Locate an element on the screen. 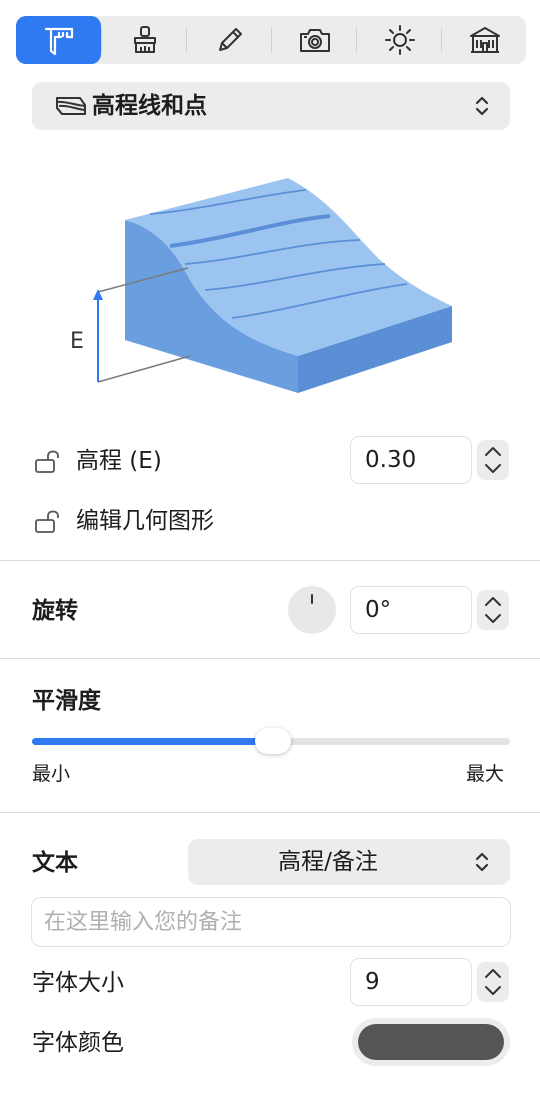 The width and height of the screenshot is (540, 1102). smoothness-title: 平滑度 is located at coordinates (66, 701).